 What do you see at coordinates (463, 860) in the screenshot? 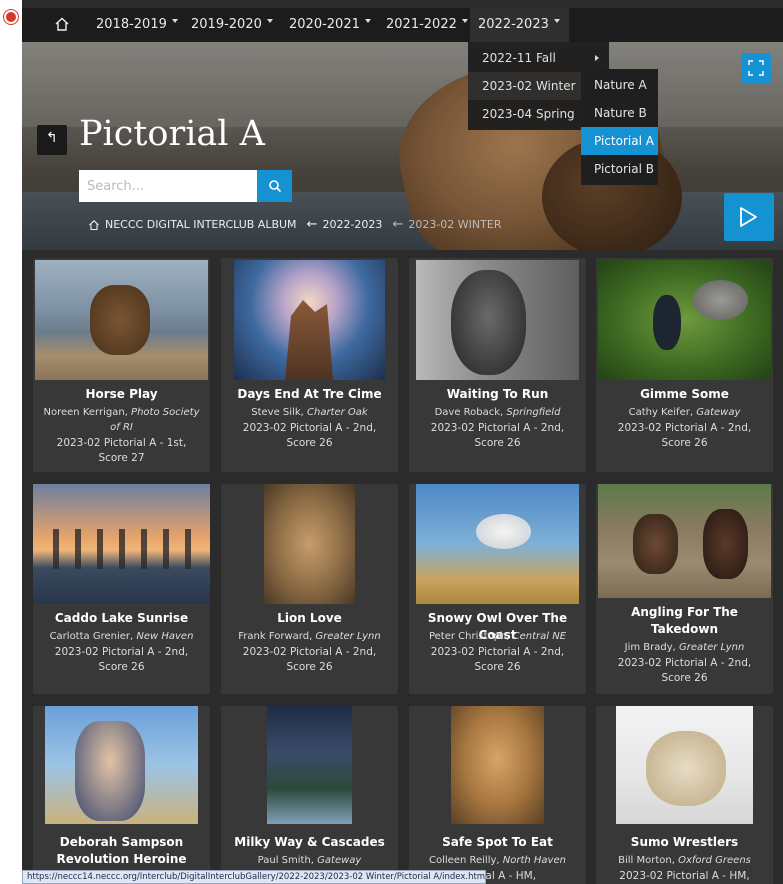
I see `card-author-name: Colleen Reilly` at bounding box center [463, 860].